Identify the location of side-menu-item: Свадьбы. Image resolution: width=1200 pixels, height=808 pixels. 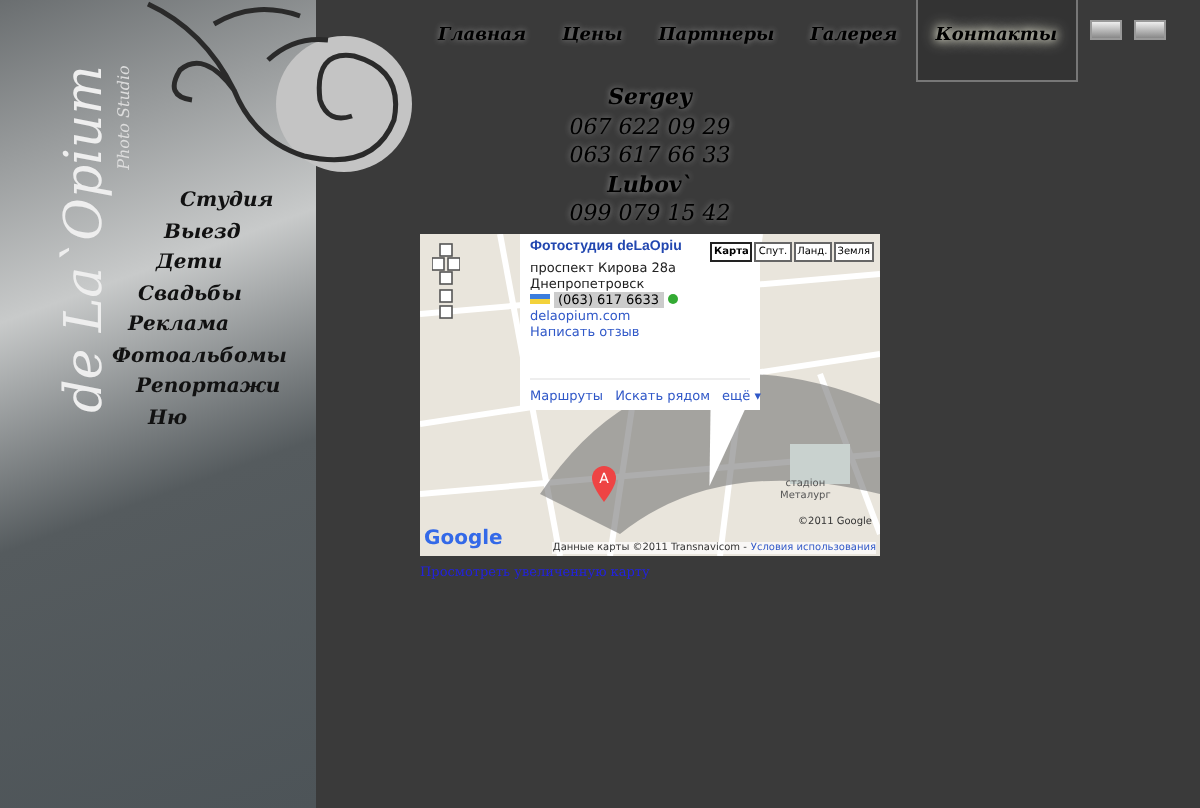
(212, 294).